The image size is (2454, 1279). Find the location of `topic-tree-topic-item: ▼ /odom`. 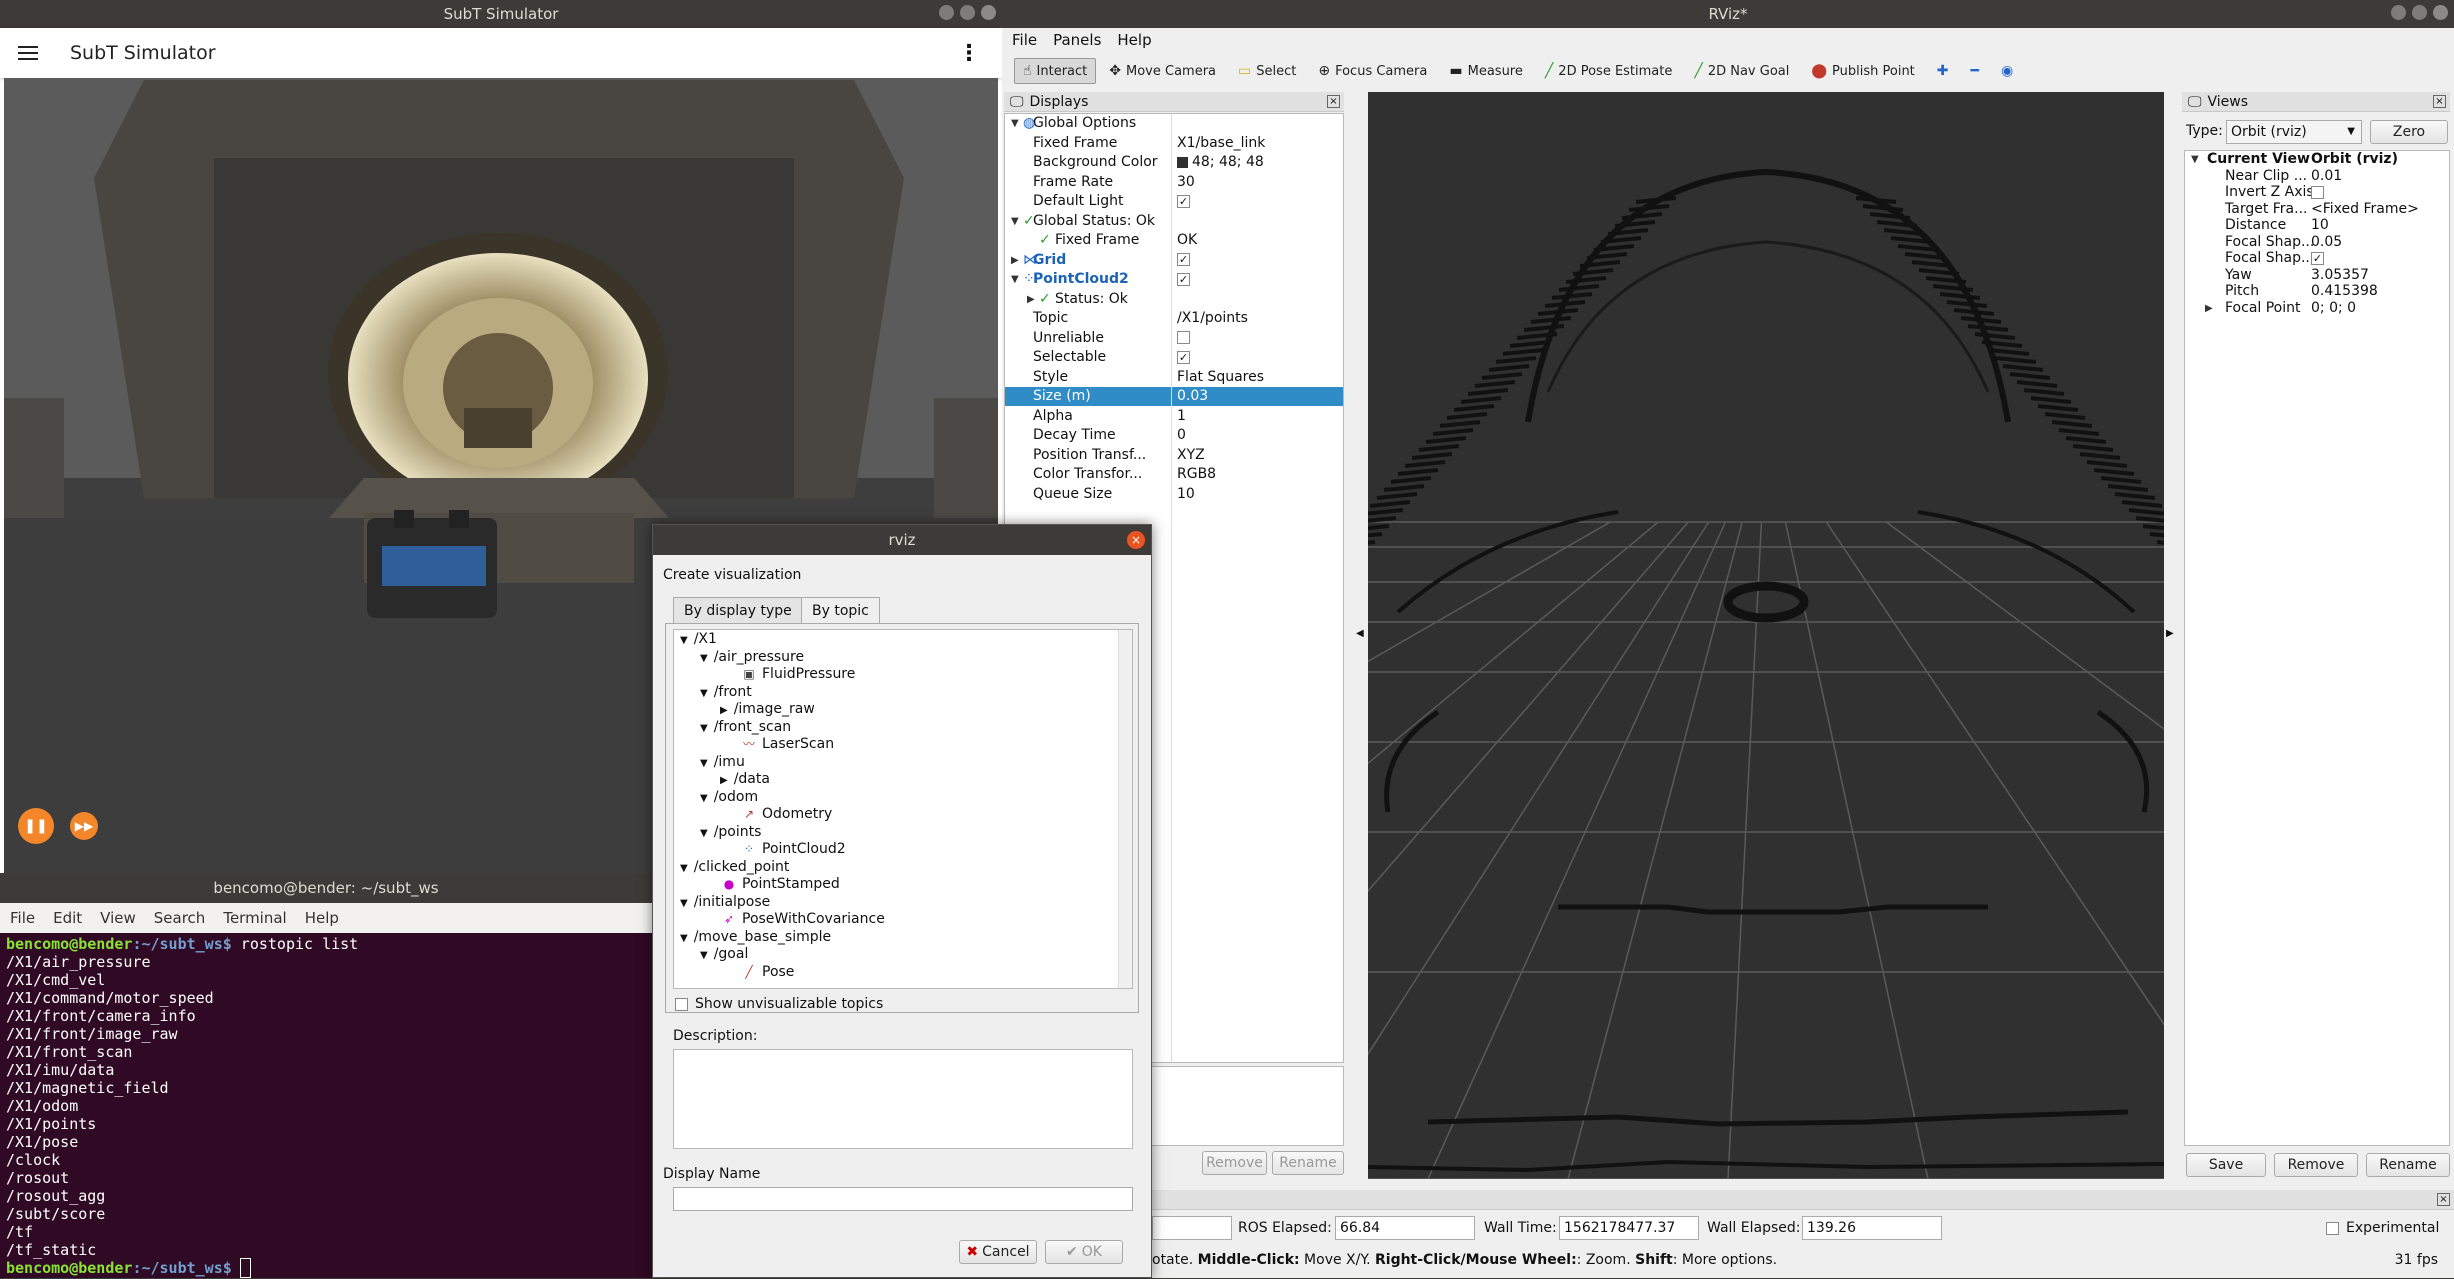

topic-tree-topic-item: ▼ /odom is located at coordinates (729, 797).